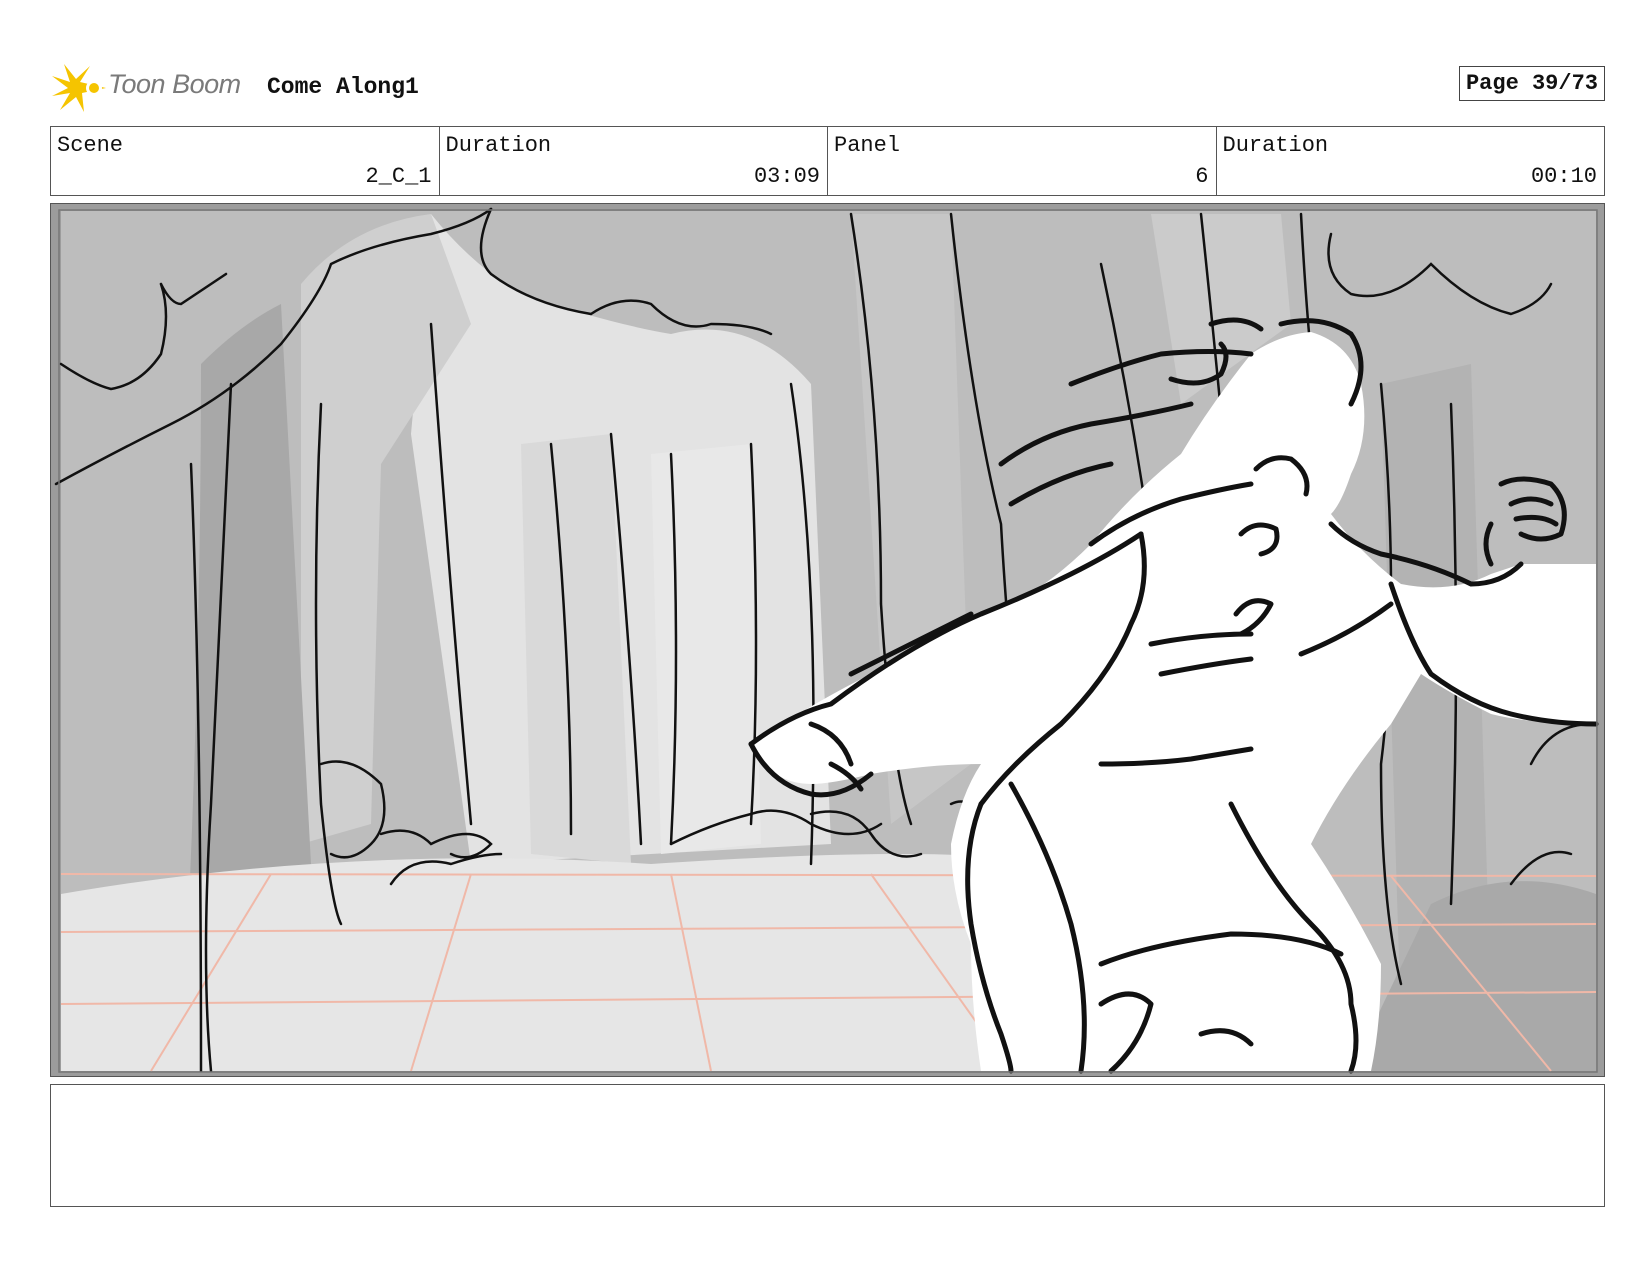  What do you see at coordinates (634, 161) in the screenshot?
I see `scene-duration-cell: Duration 03:09` at bounding box center [634, 161].